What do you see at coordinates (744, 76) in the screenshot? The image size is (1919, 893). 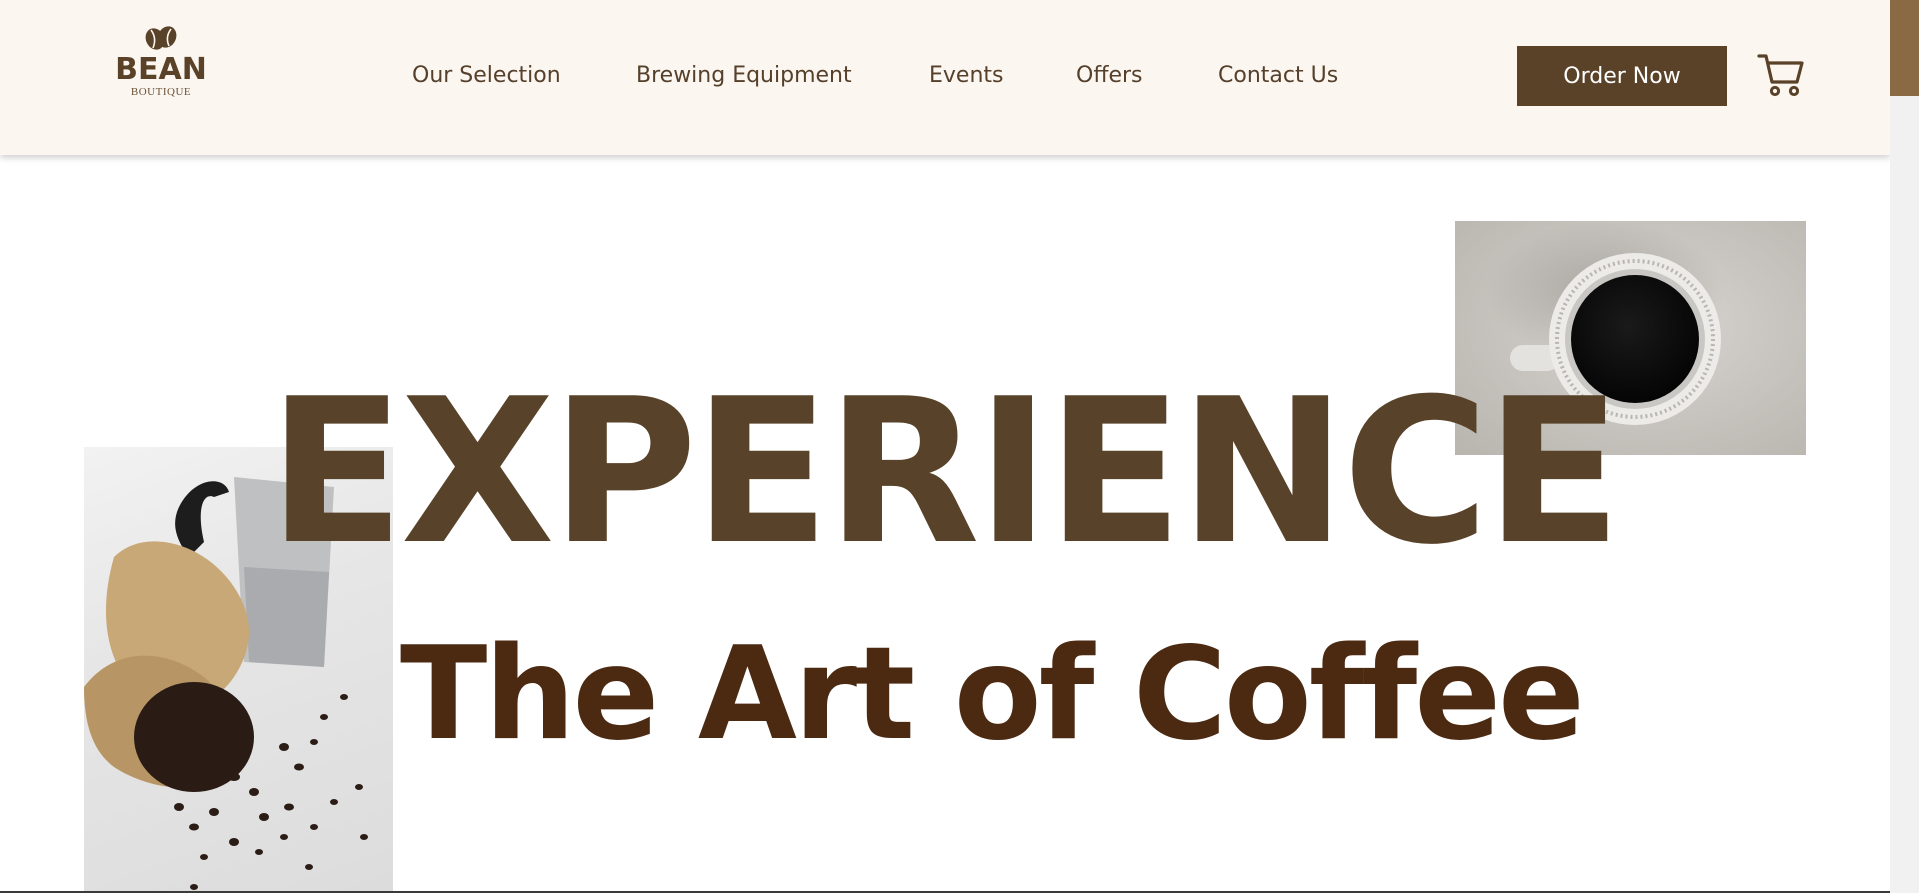 I see `nav-brewing-equipment: Brewing Equipment` at bounding box center [744, 76].